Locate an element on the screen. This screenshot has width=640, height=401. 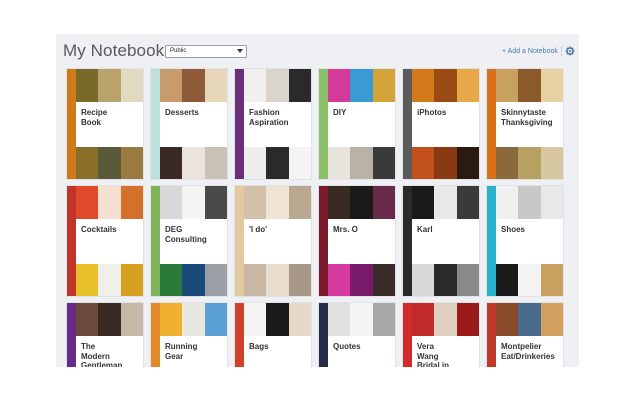
header: My Notebooks Public + Add a Notebook is located at coordinates (317, 51).